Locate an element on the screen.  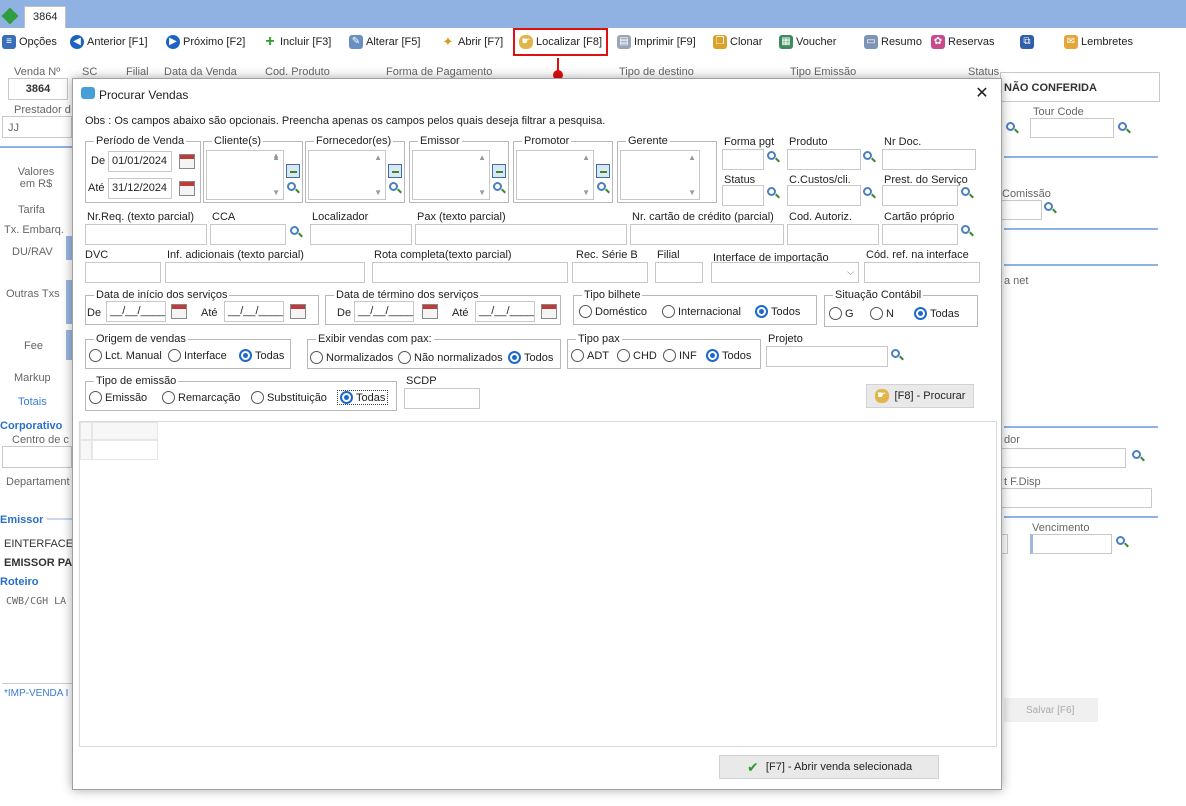
radio-n: N is located at coordinates (882, 313).